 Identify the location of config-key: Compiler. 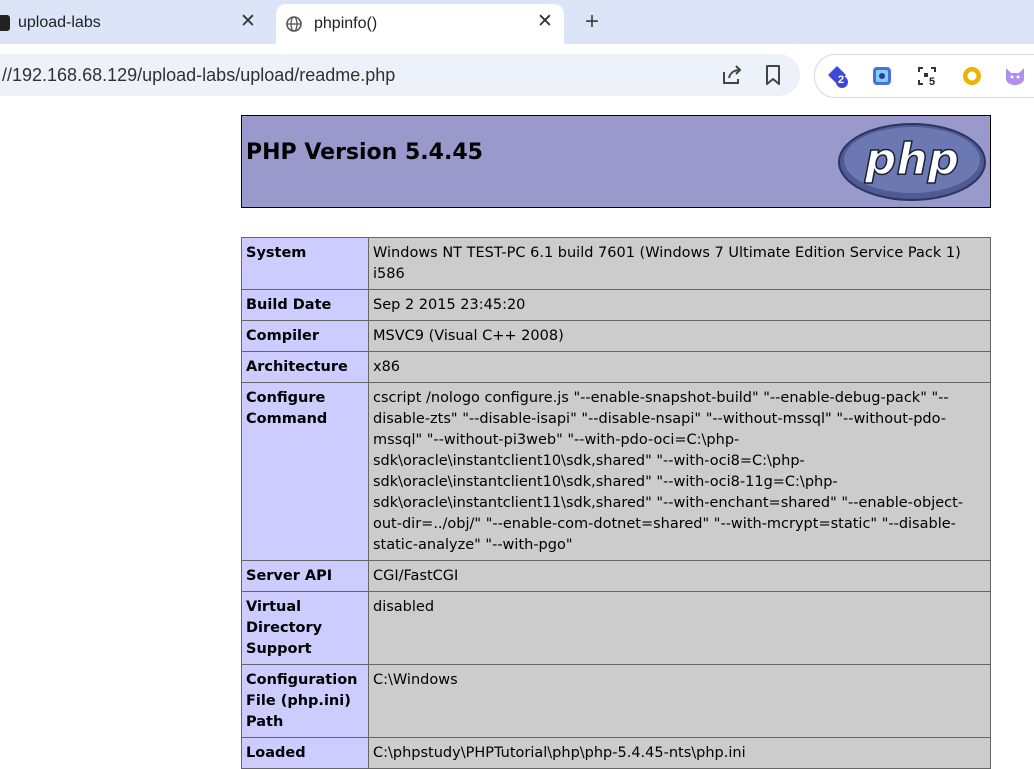
(305, 336).